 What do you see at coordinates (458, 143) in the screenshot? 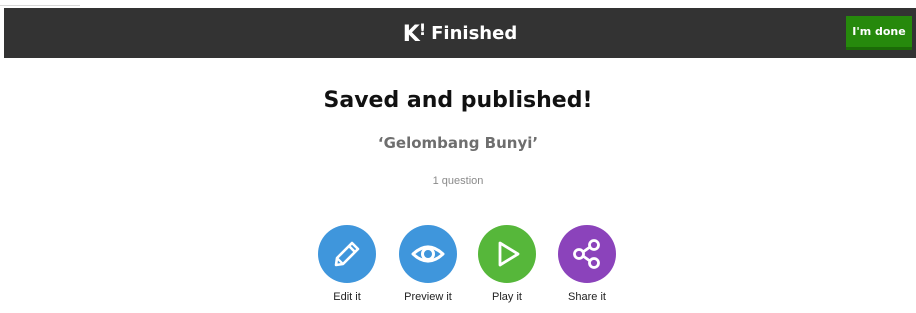
I see `quiz-title: ‘Gelombang Bunyi’` at bounding box center [458, 143].